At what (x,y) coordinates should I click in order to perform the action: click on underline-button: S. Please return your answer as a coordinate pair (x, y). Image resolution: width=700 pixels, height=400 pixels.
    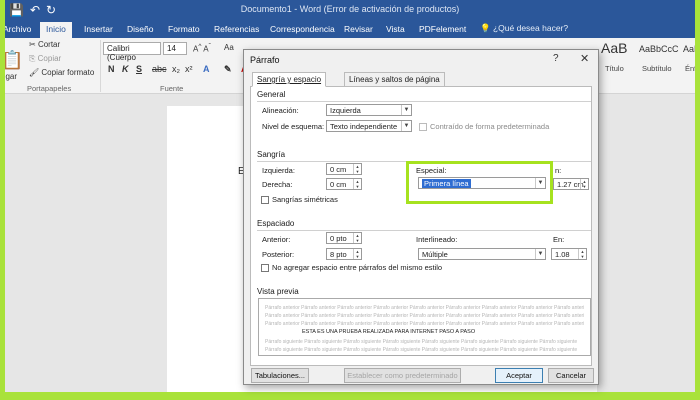
    Looking at the image, I should click on (139, 69).